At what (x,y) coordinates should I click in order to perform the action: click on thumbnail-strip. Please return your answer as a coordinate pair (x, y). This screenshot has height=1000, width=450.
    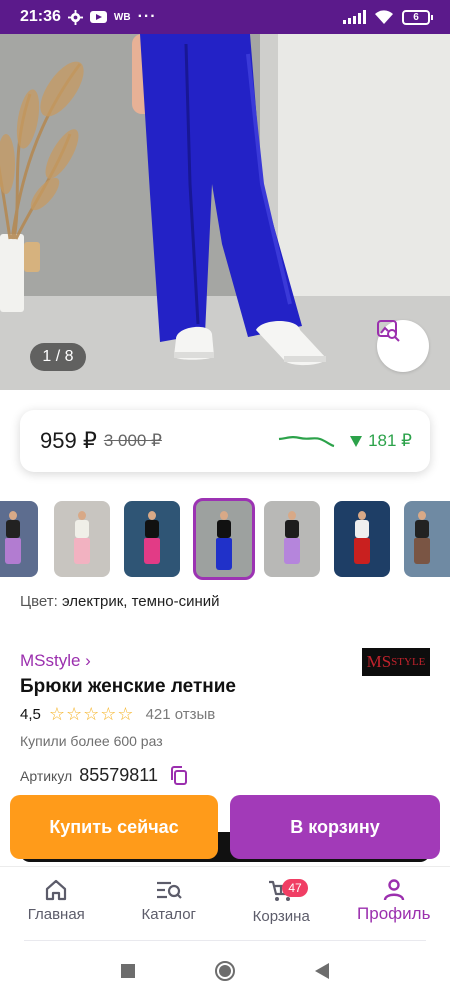
    Looking at the image, I should click on (225, 539).